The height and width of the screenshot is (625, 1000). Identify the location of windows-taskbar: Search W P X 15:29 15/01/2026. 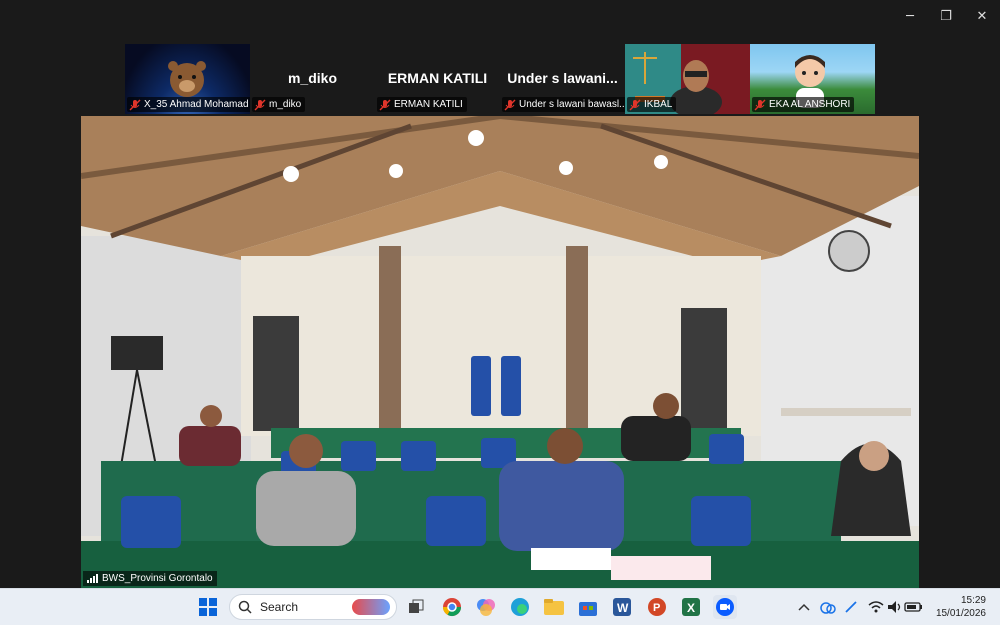
(500, 606).